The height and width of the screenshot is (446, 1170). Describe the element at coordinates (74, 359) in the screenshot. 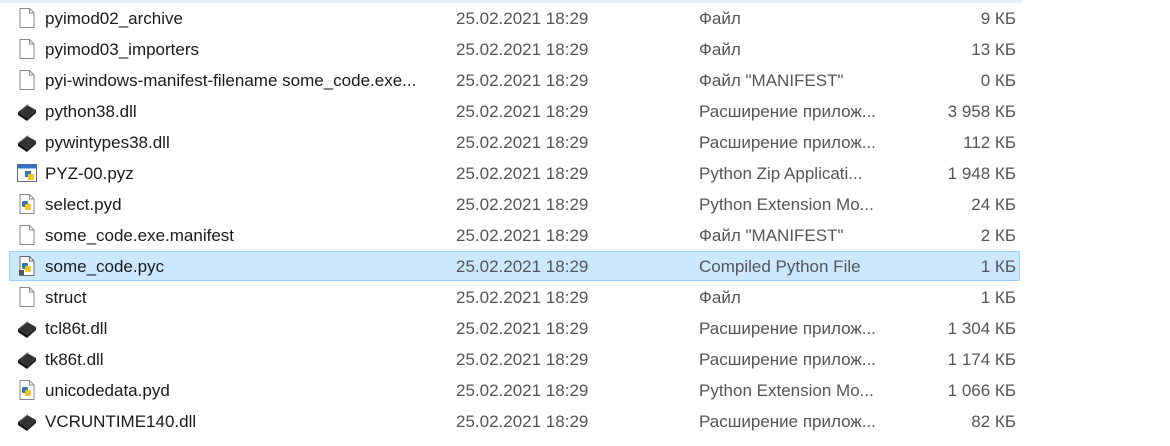

I see `file-name: tk86t.dll` at that location.